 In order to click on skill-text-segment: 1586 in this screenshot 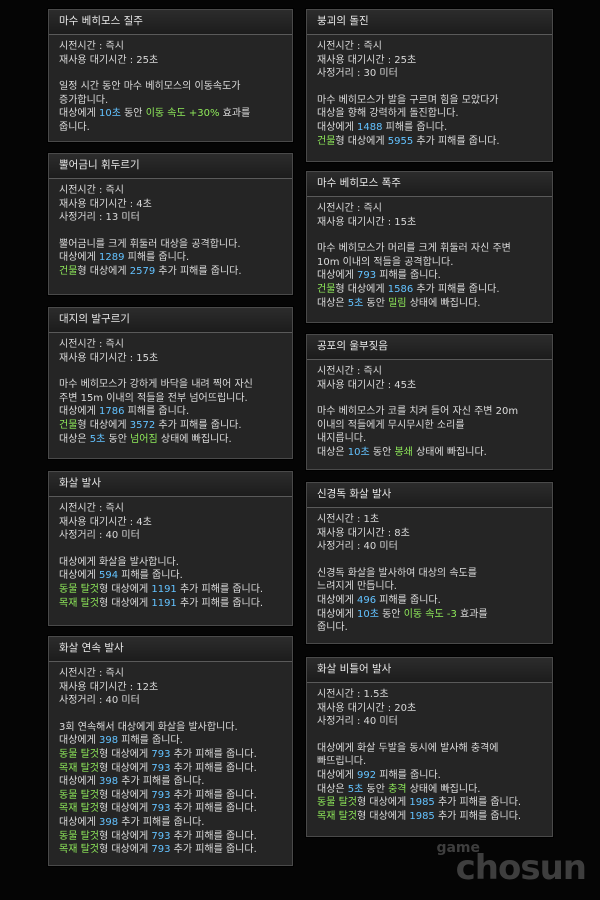, I will do `click(400, 289)`.